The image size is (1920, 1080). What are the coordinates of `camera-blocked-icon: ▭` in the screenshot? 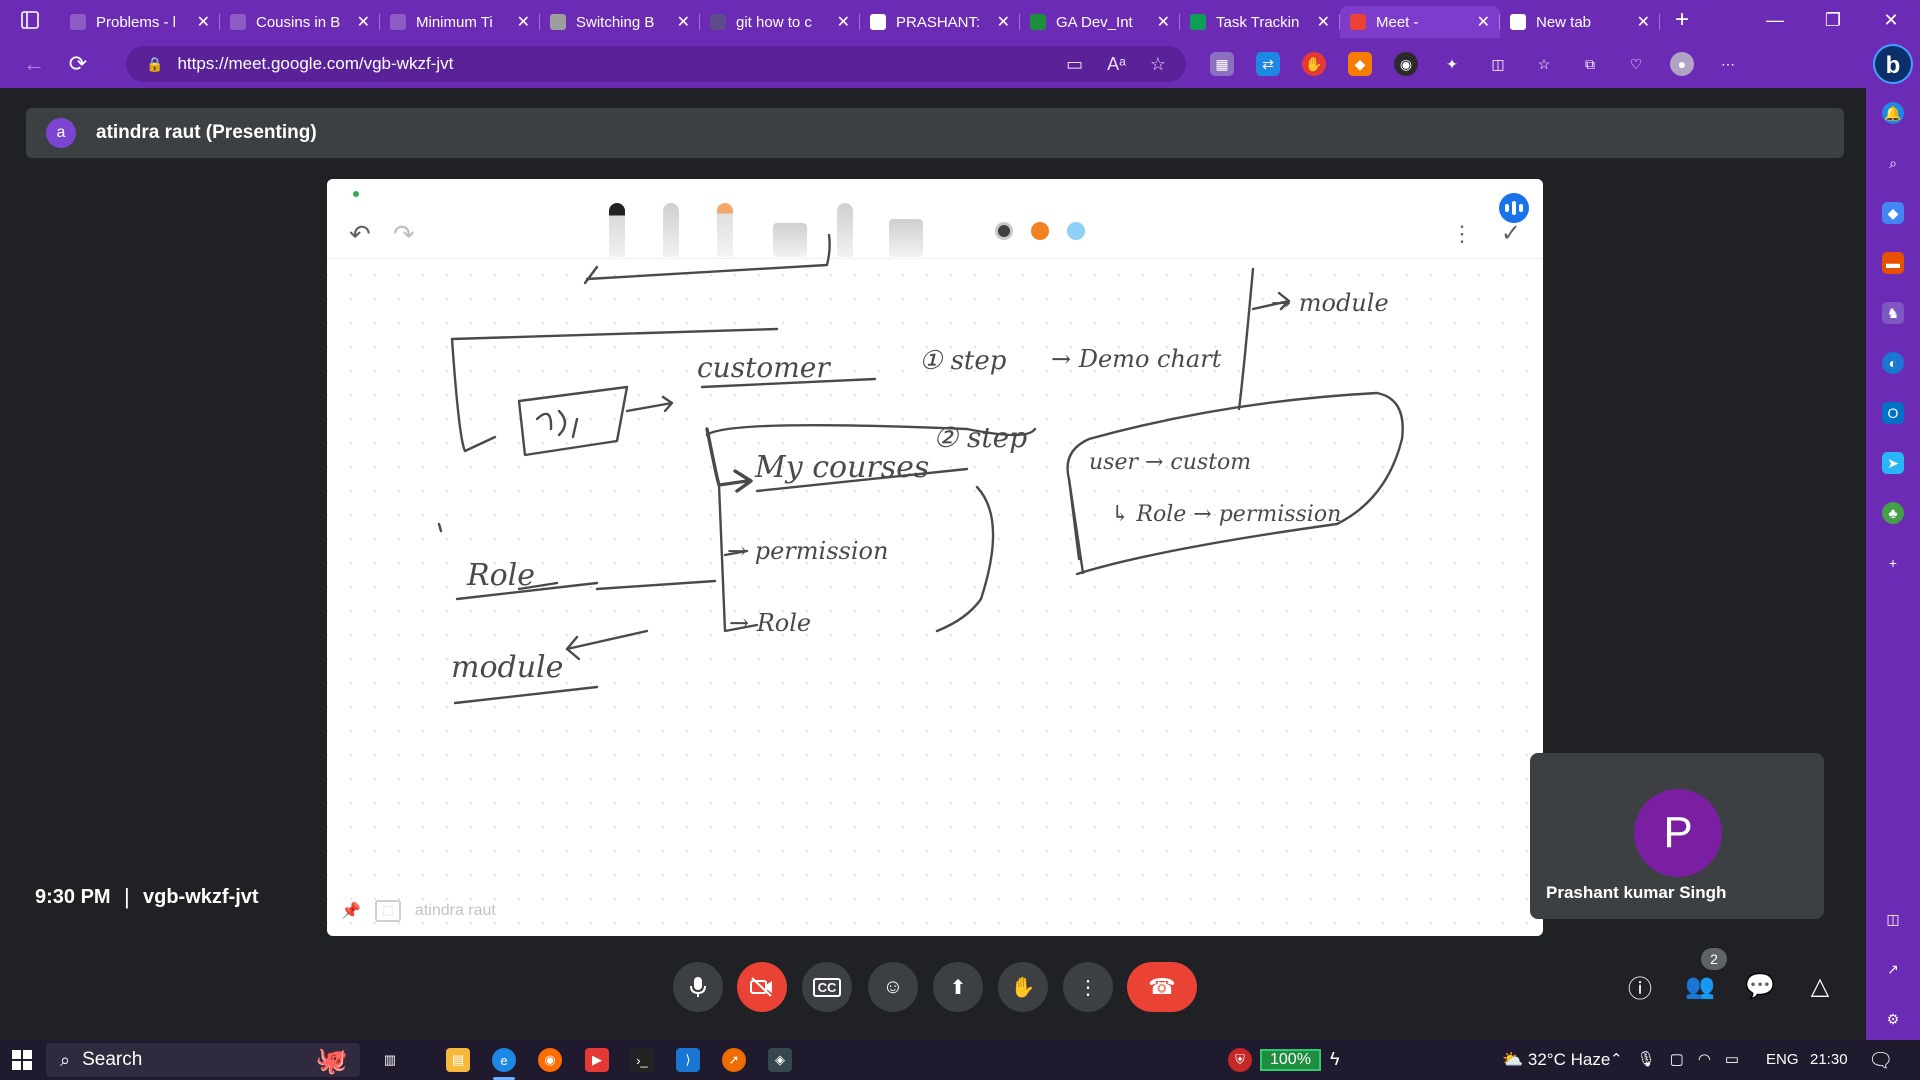 It's located at (1074, 64).